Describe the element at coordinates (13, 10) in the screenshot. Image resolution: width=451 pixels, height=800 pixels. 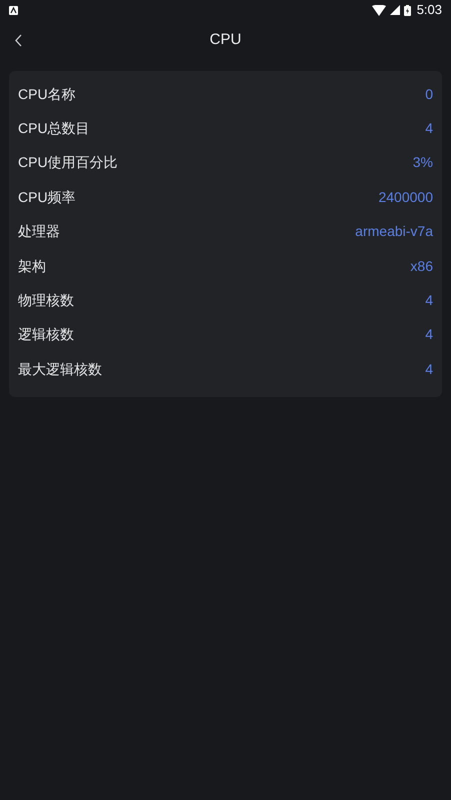
I see `notification-icon` at that location.